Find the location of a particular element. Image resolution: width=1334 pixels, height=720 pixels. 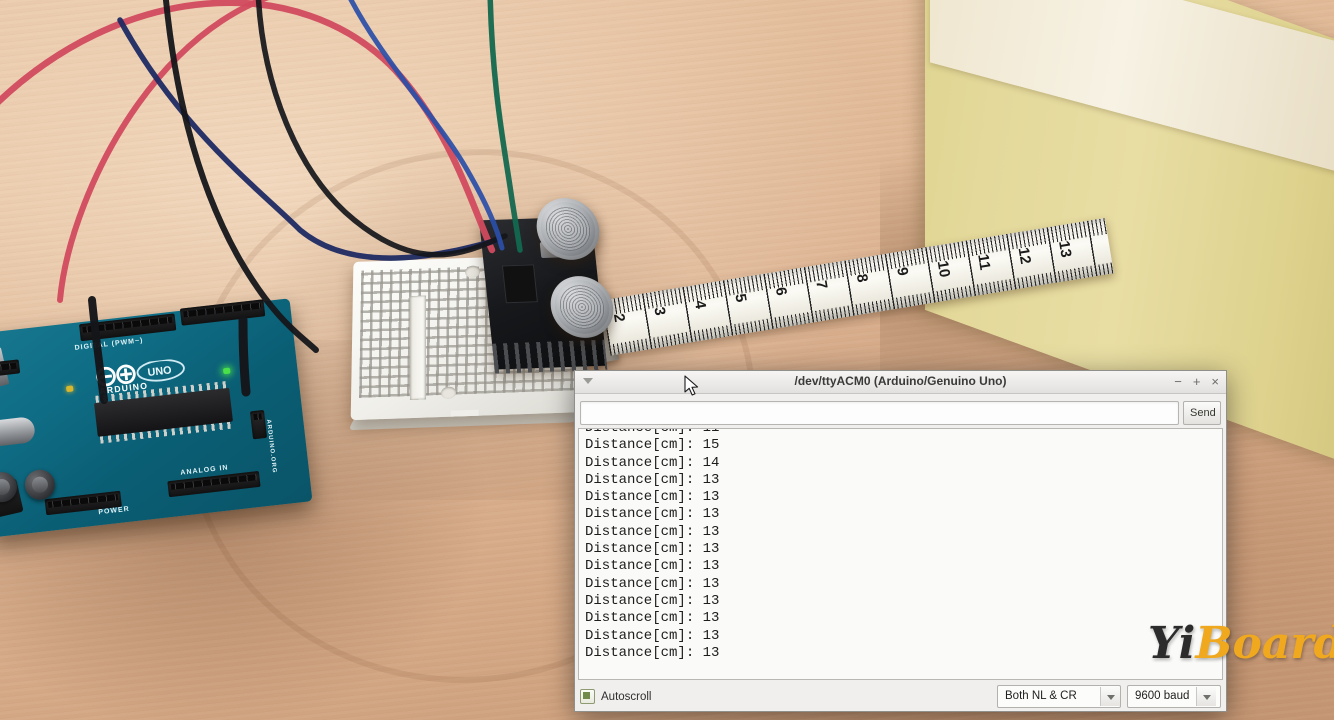

breadboard-center-channel is located at coordinates (417, 348).